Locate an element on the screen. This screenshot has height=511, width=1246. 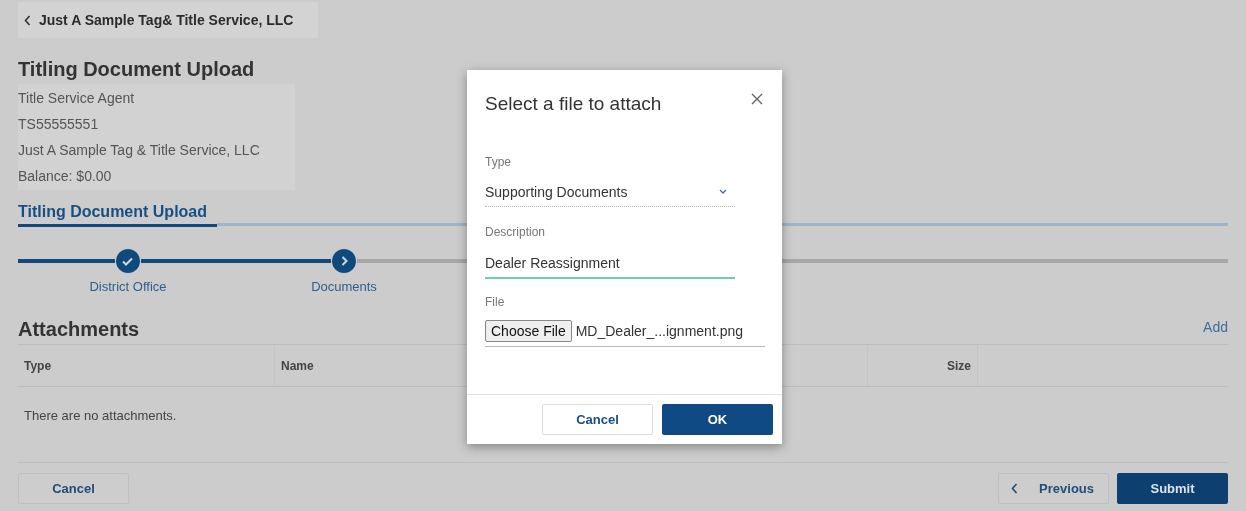
description-input: Dealer Reassignment is located at coordinates (610, 263).